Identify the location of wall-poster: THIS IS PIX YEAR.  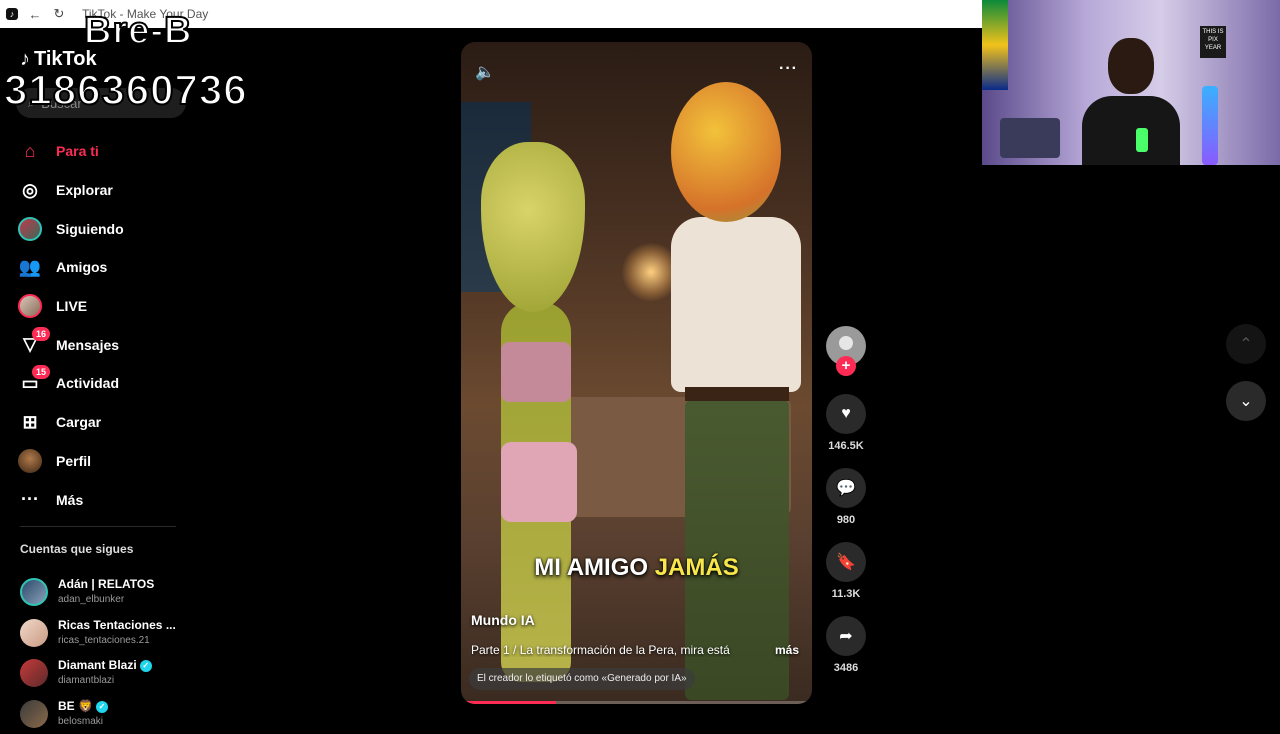
(1213, 42).